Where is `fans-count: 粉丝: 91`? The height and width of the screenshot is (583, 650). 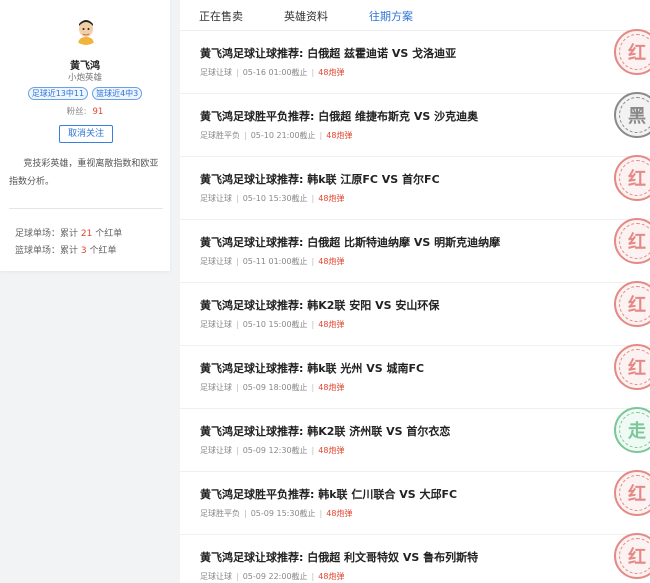 fans-count: 粉丝: 91 is located at coordinates (85, 111).